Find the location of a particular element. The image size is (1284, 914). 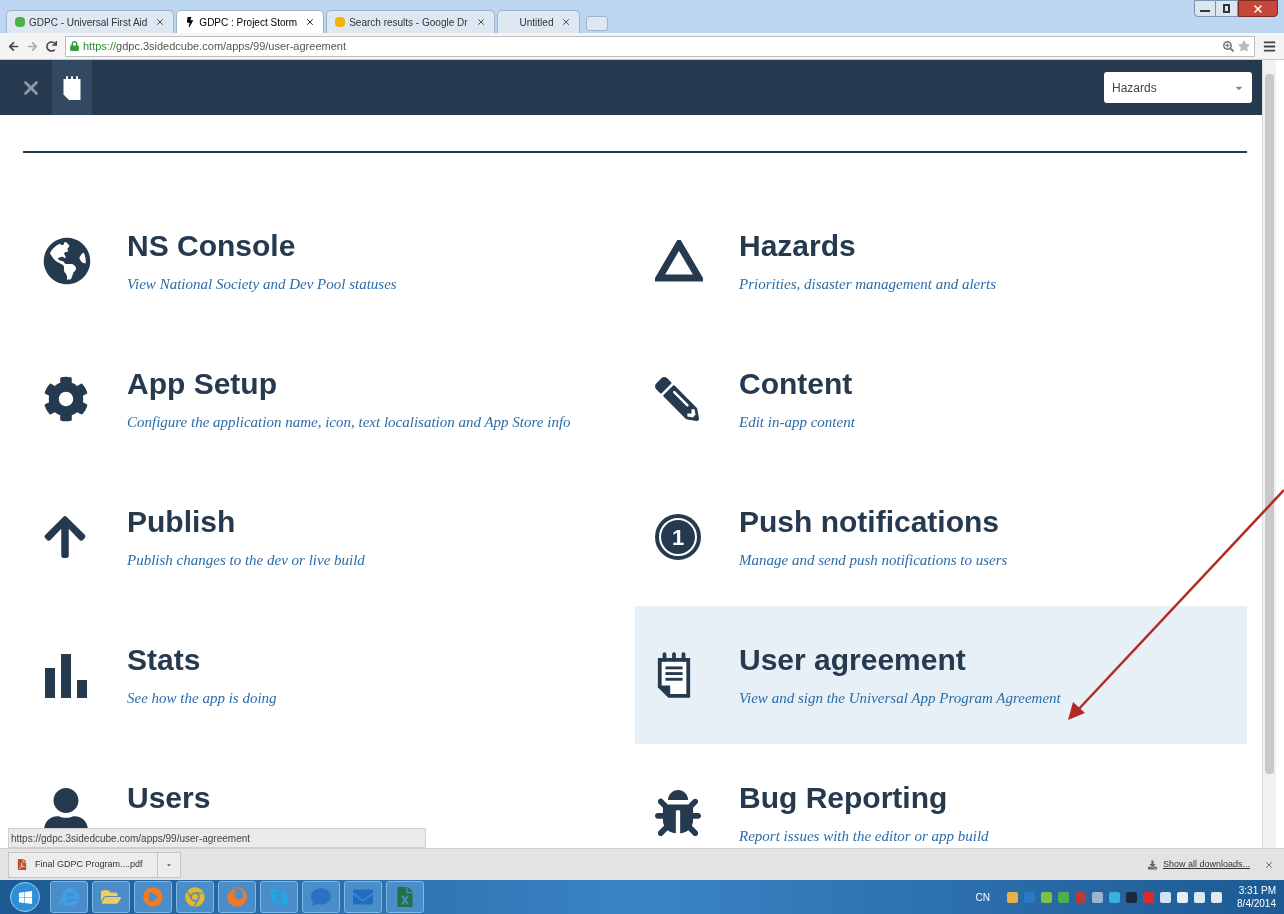

menu-item-title: Push notifications is located at coordinates (869, 522).